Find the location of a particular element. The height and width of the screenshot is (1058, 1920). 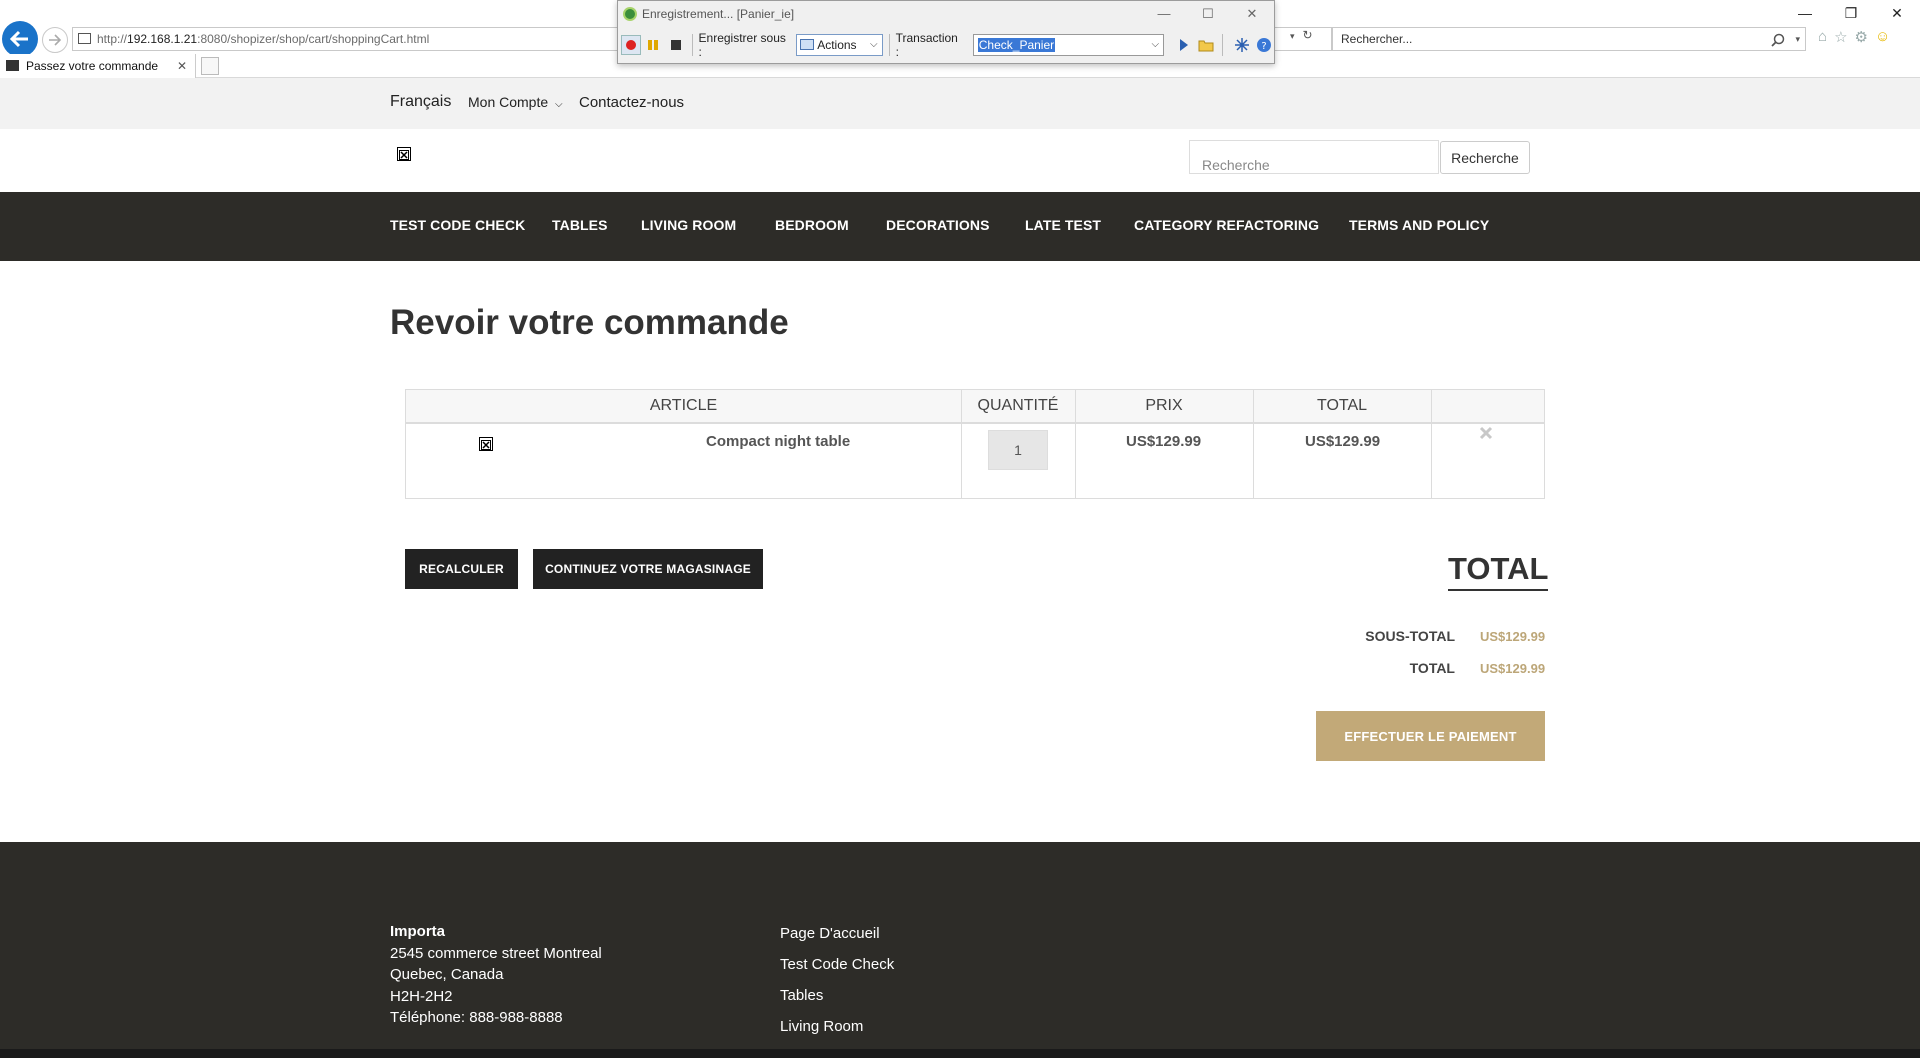

refresh-icon: ↻ is located at coordinates (1308, 35).